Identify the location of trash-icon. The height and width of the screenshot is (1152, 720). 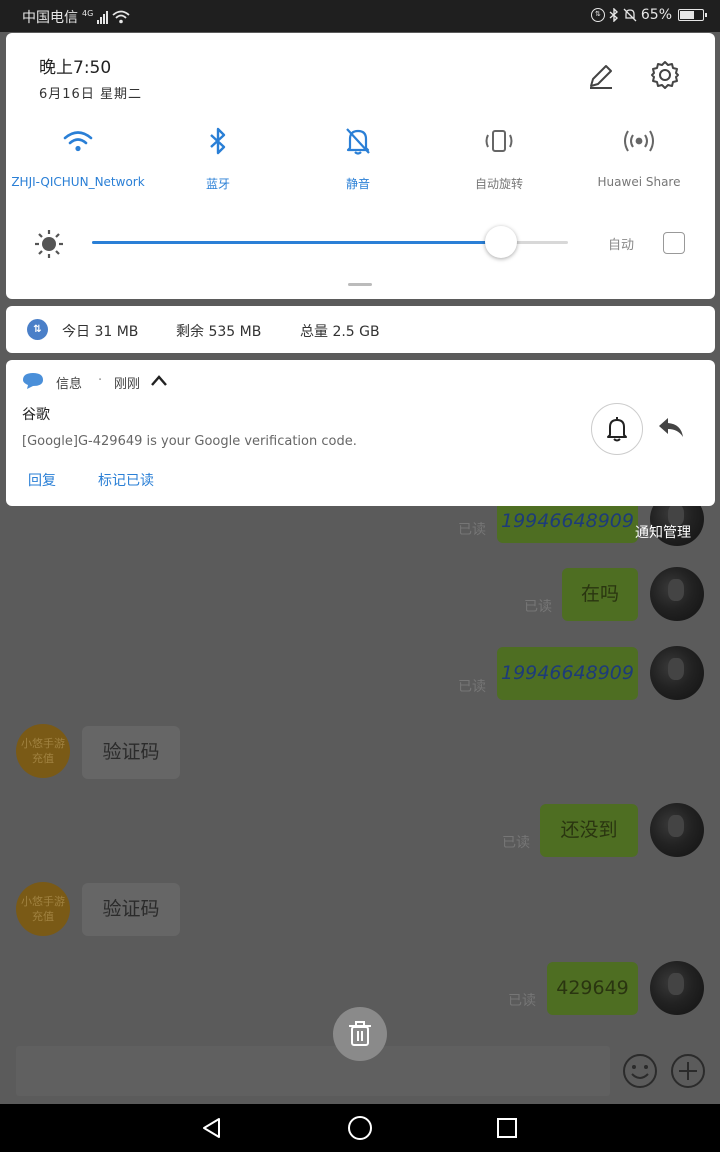
(360, 1033).